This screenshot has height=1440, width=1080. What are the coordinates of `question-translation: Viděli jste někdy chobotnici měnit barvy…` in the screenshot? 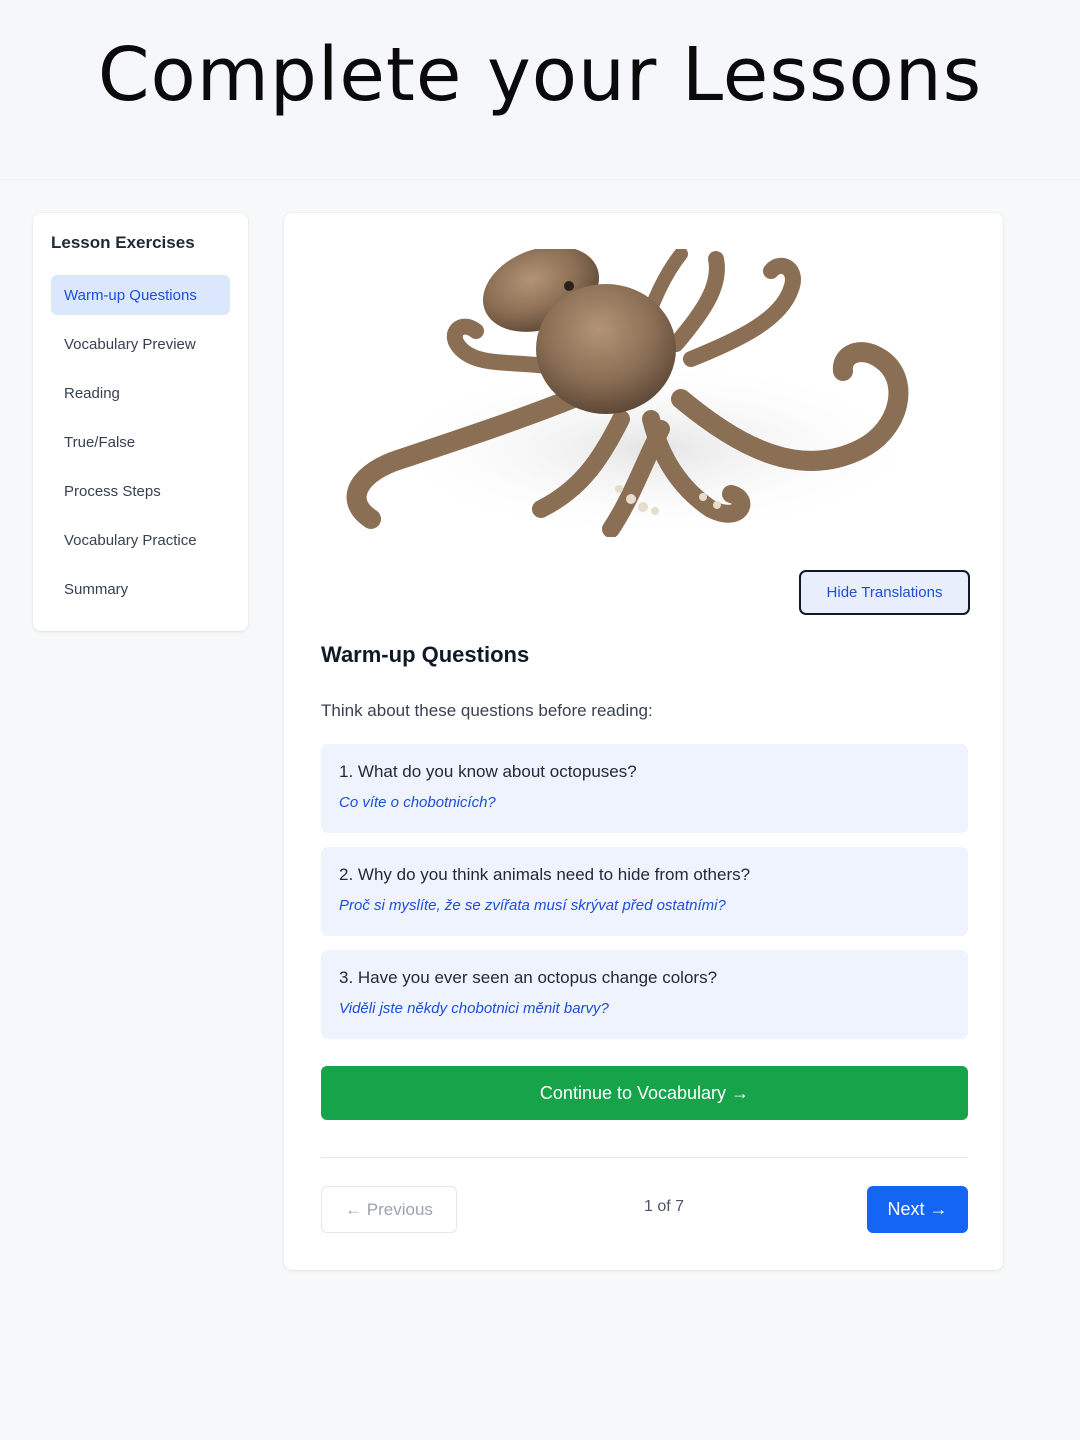 It's located at (474, 1008).